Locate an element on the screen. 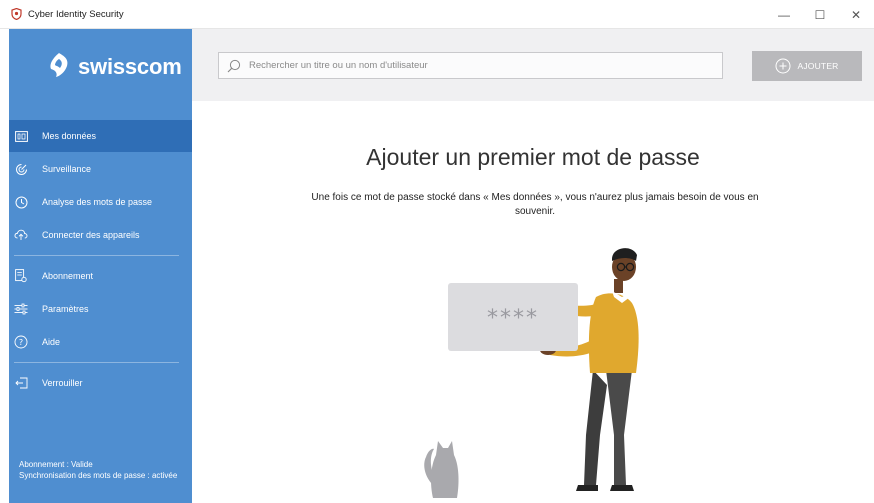 The image size is (874, 503). app-shield-icon is located at coordinates (16, 14).